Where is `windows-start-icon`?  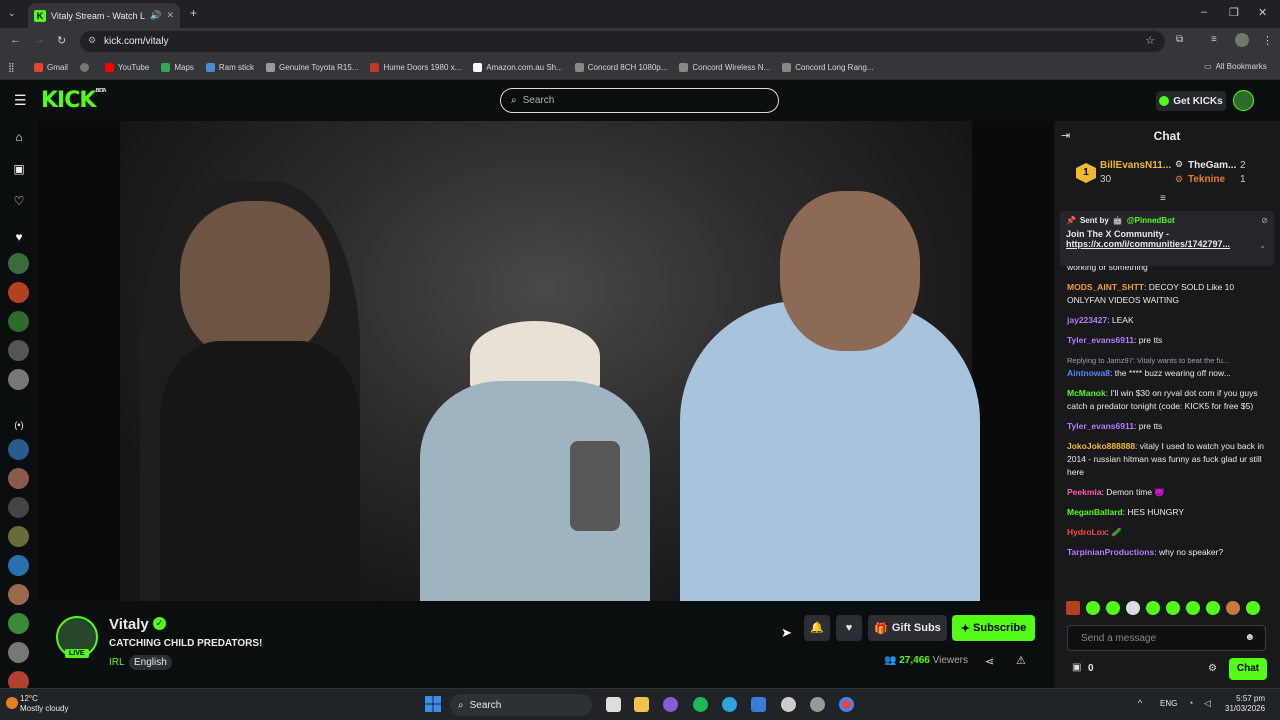
windows-start-icon is located at coordinates (433, 704).